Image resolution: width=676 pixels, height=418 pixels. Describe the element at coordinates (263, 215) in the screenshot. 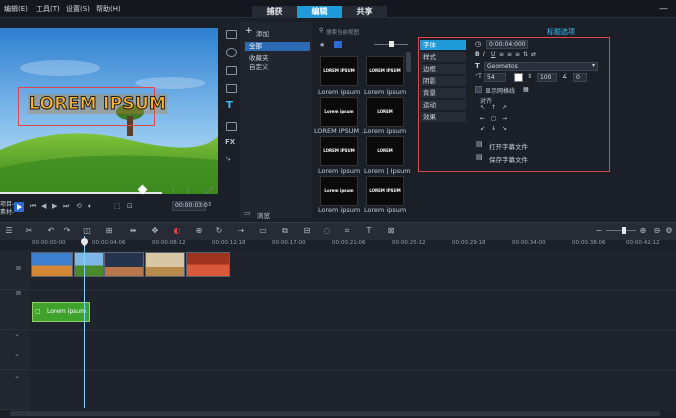

I see `browse-button: 浏览` at that location.